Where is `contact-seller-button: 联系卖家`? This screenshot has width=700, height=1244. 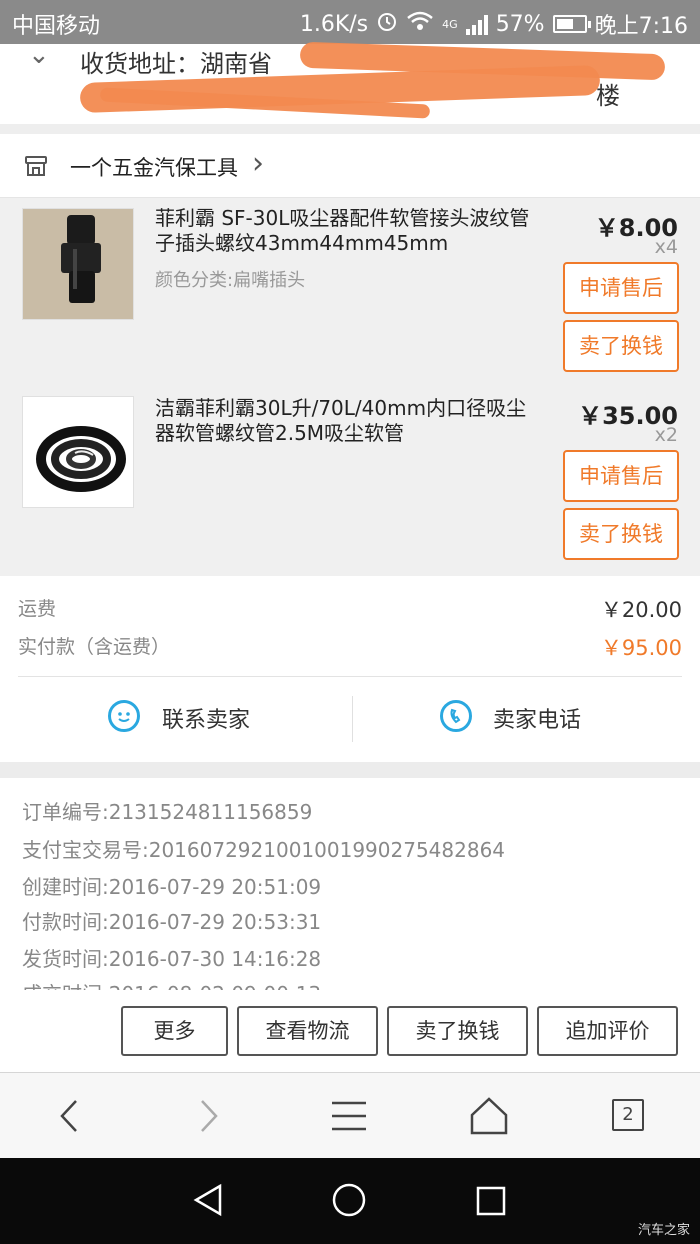
contact-seller-button: 联系卖家 is located at coordinates (175, 719).